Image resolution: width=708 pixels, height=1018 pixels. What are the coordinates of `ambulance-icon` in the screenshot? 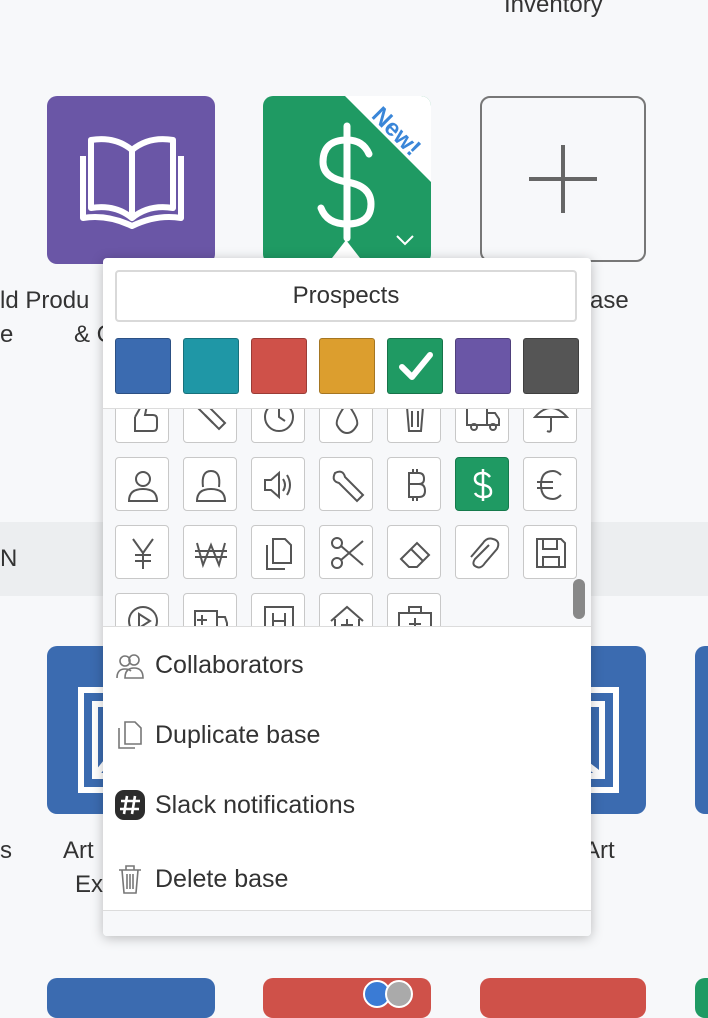 It's located at (211, 618).